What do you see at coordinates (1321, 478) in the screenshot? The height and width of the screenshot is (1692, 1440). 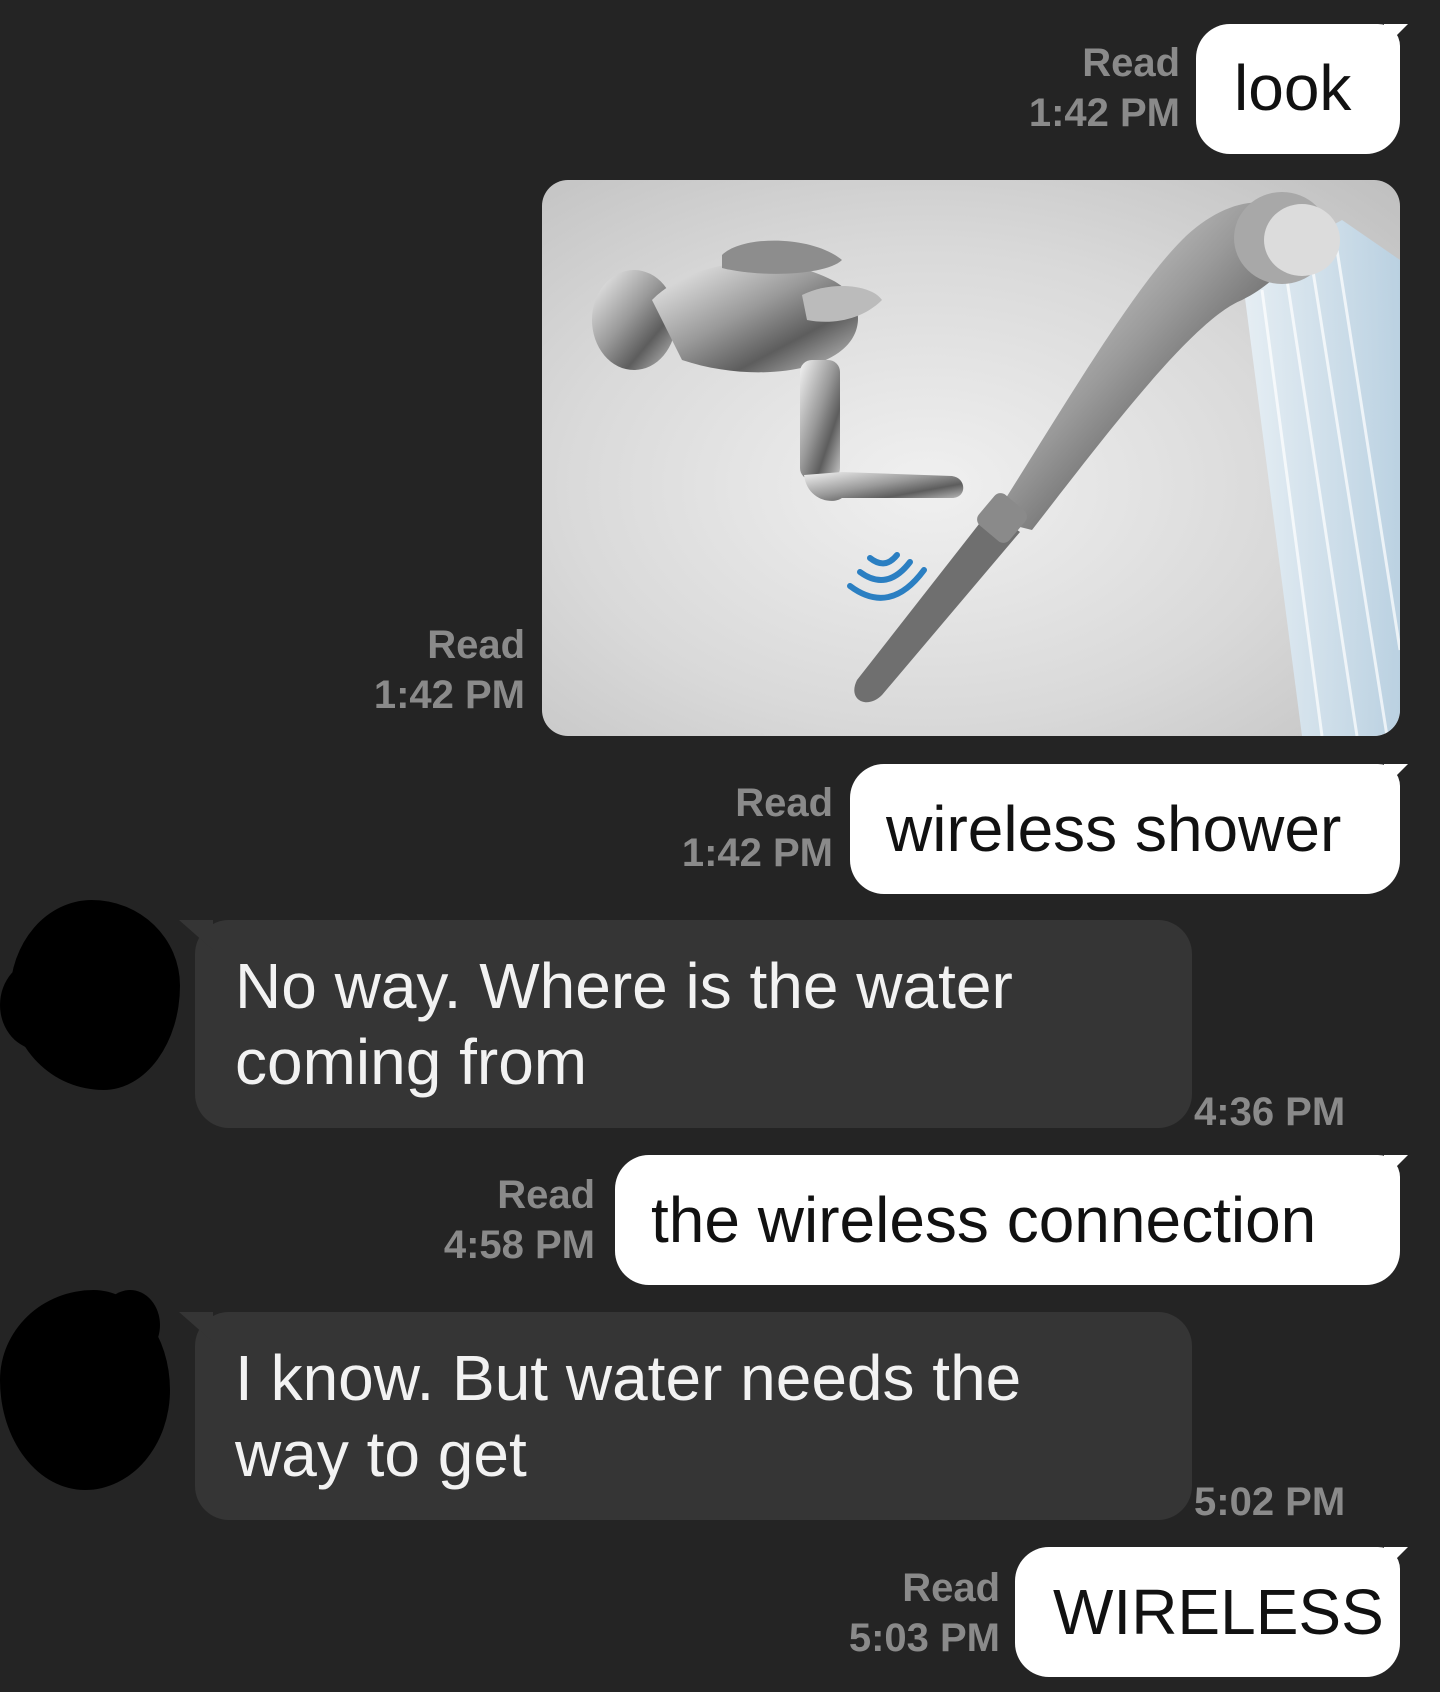 I see `water-spray` at bounding box center [1321, 478].